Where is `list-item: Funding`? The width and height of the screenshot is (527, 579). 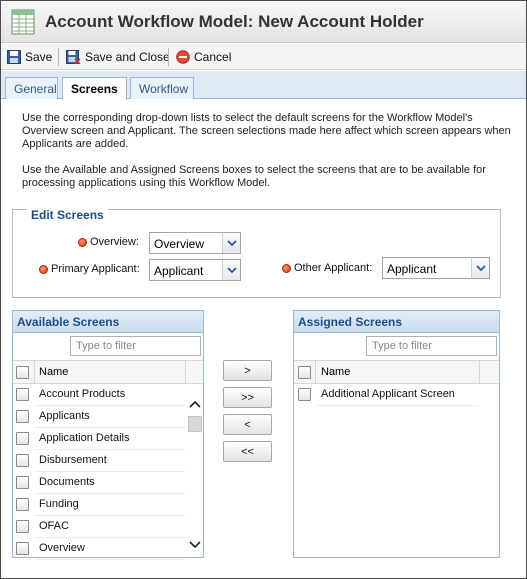
list-item: Funding is located at coordinates (99, 505).